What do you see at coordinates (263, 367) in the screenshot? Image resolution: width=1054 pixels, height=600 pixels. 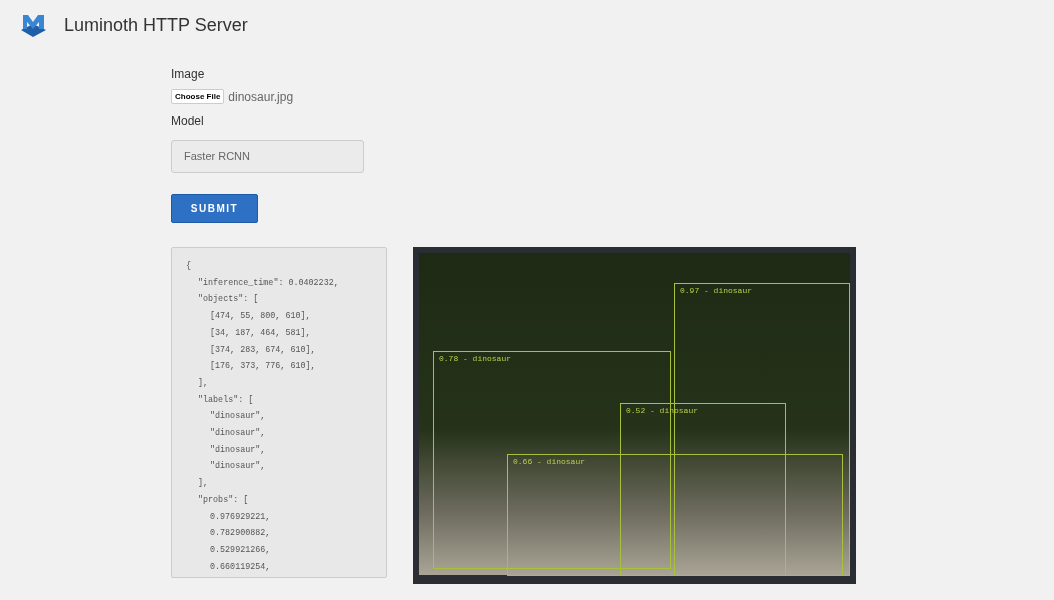 I see `code-line: [176, 373, 776, 610],` at bounding box center [263, 367].